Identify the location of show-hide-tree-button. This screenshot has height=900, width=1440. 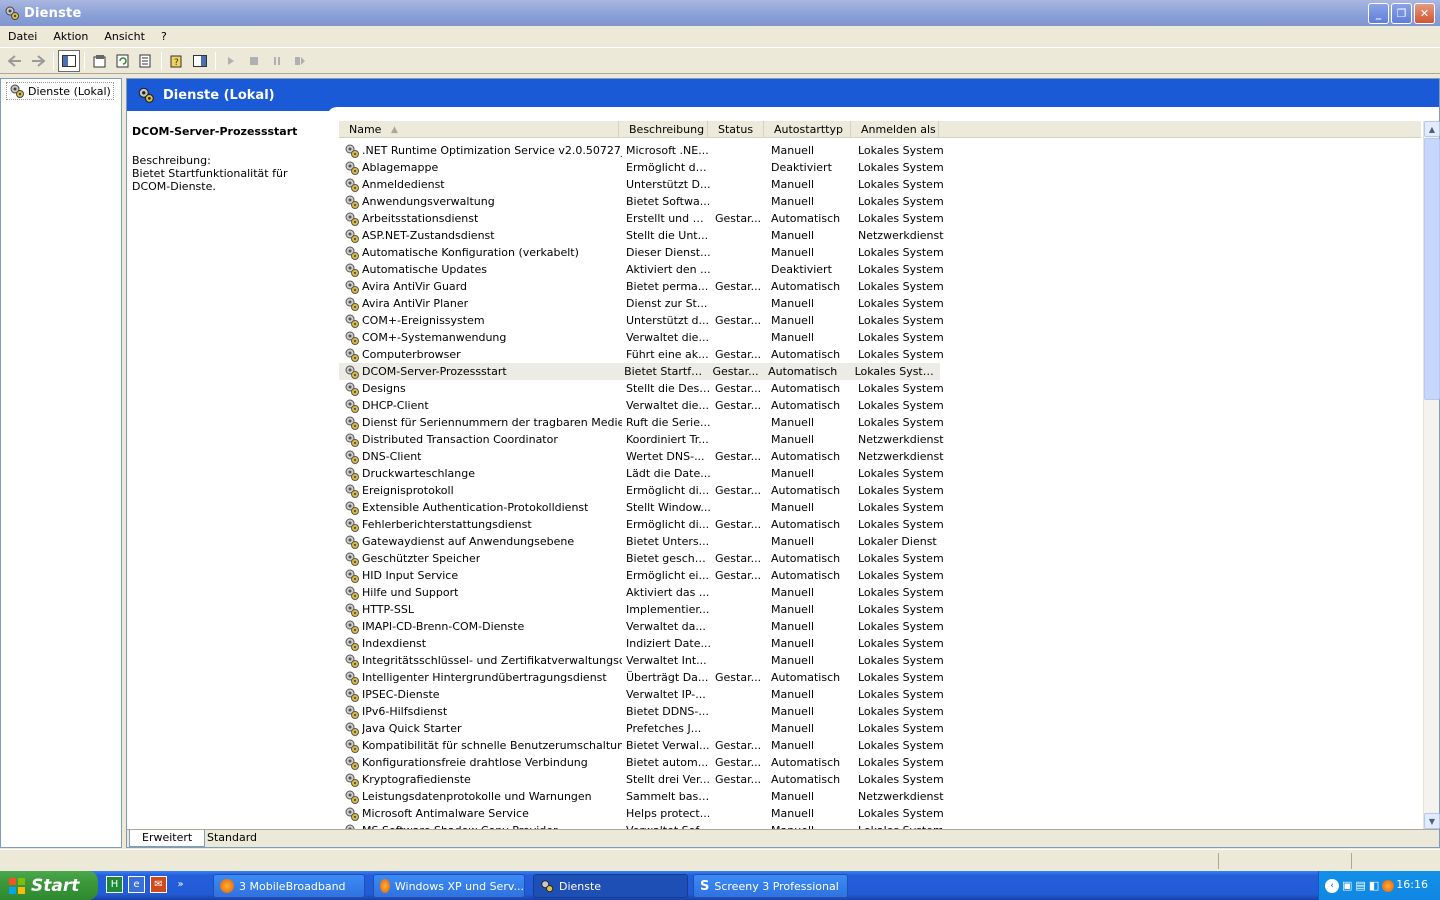
(69, 60).